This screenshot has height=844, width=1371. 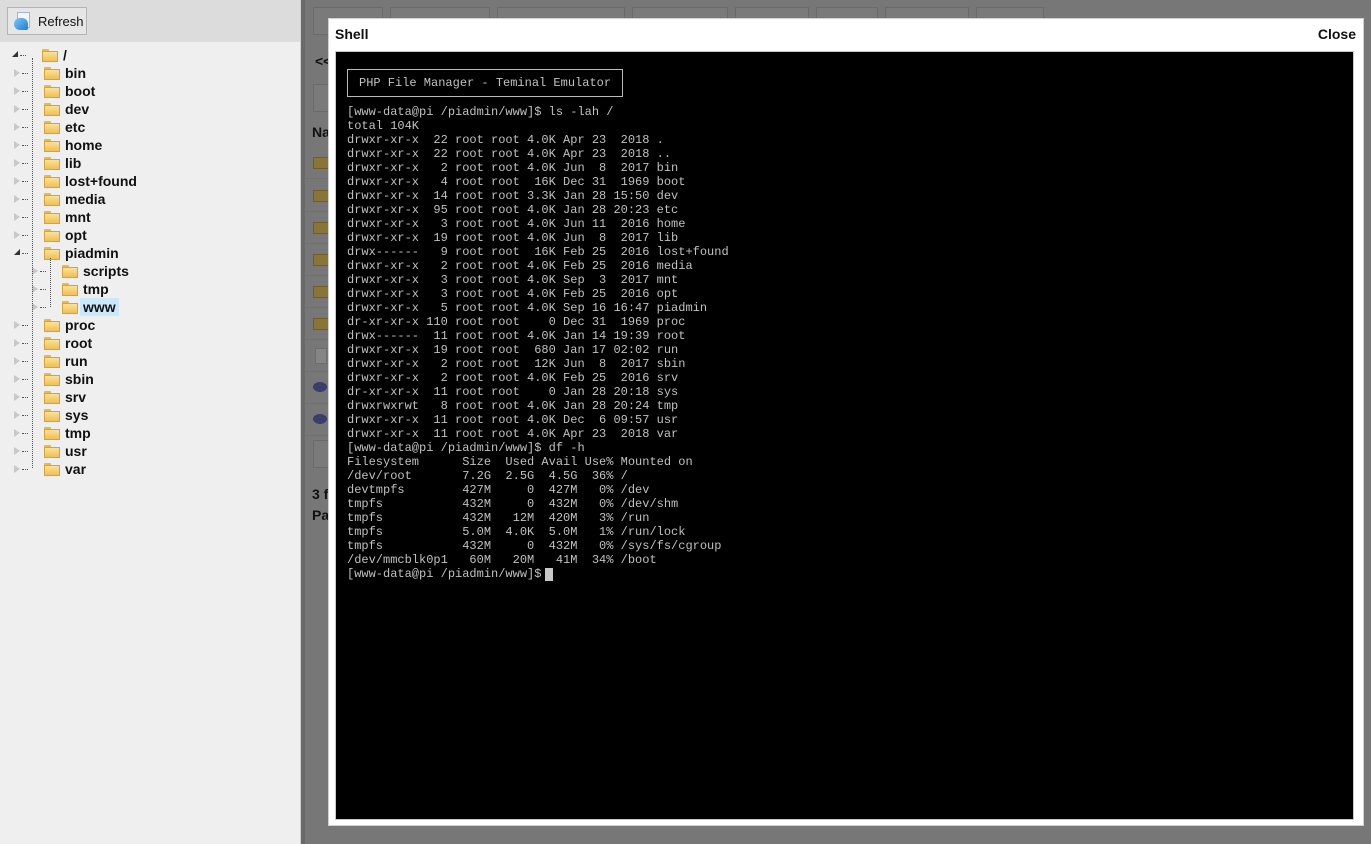 I want to click on tree-node-scripts: scripts, so click(x=82, y=271).